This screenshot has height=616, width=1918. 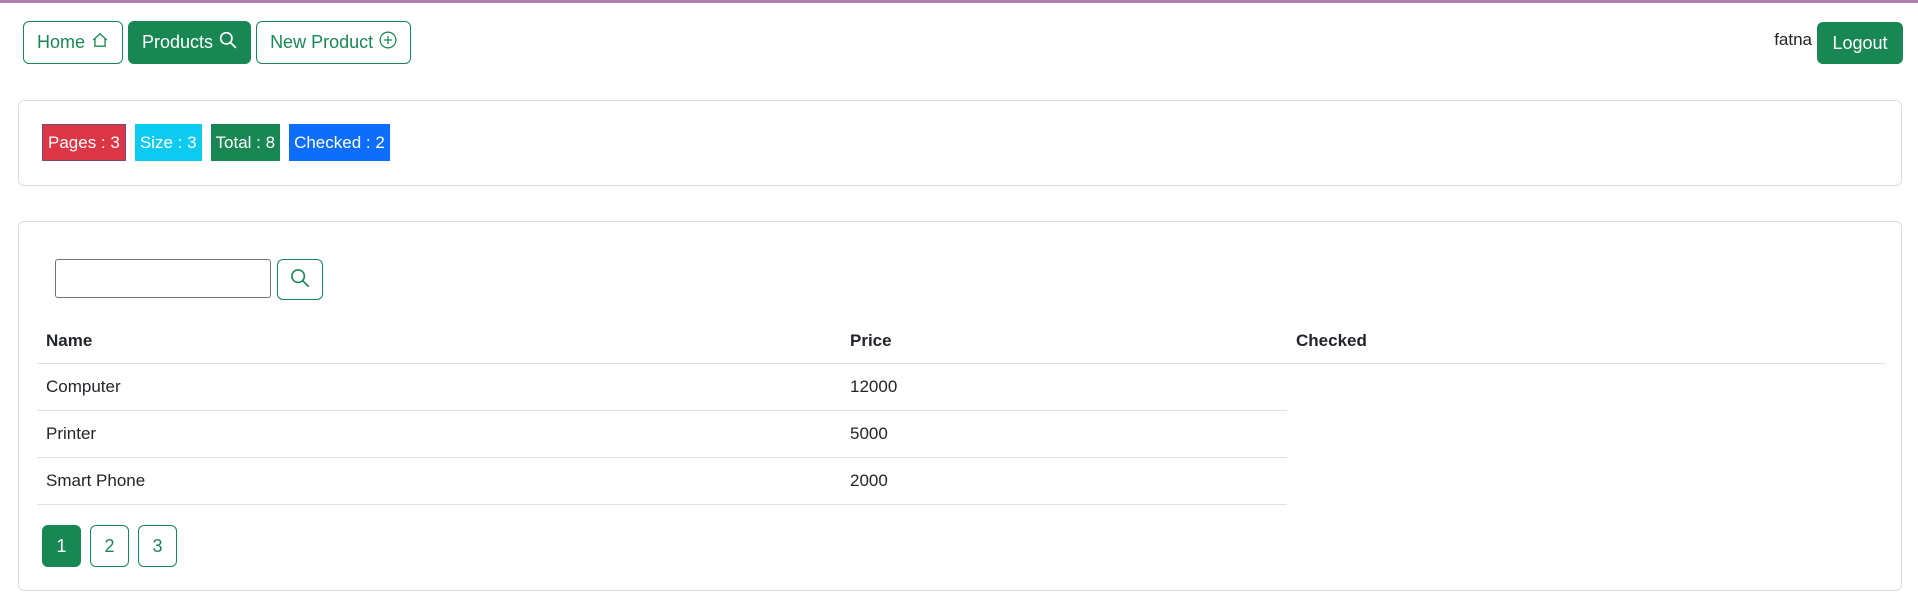 What do you see at coordinates (168, 142) in the screenshot?
I see `size-badge: Size : 3` at bounding box center [168, 142].